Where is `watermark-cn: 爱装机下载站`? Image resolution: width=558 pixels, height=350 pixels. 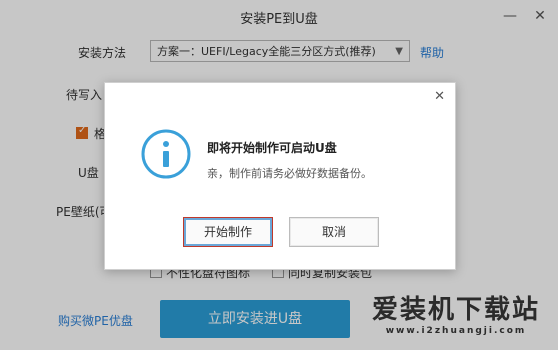 watermark-cn: 爱装机下载站 is located at coordinates (455, 310).